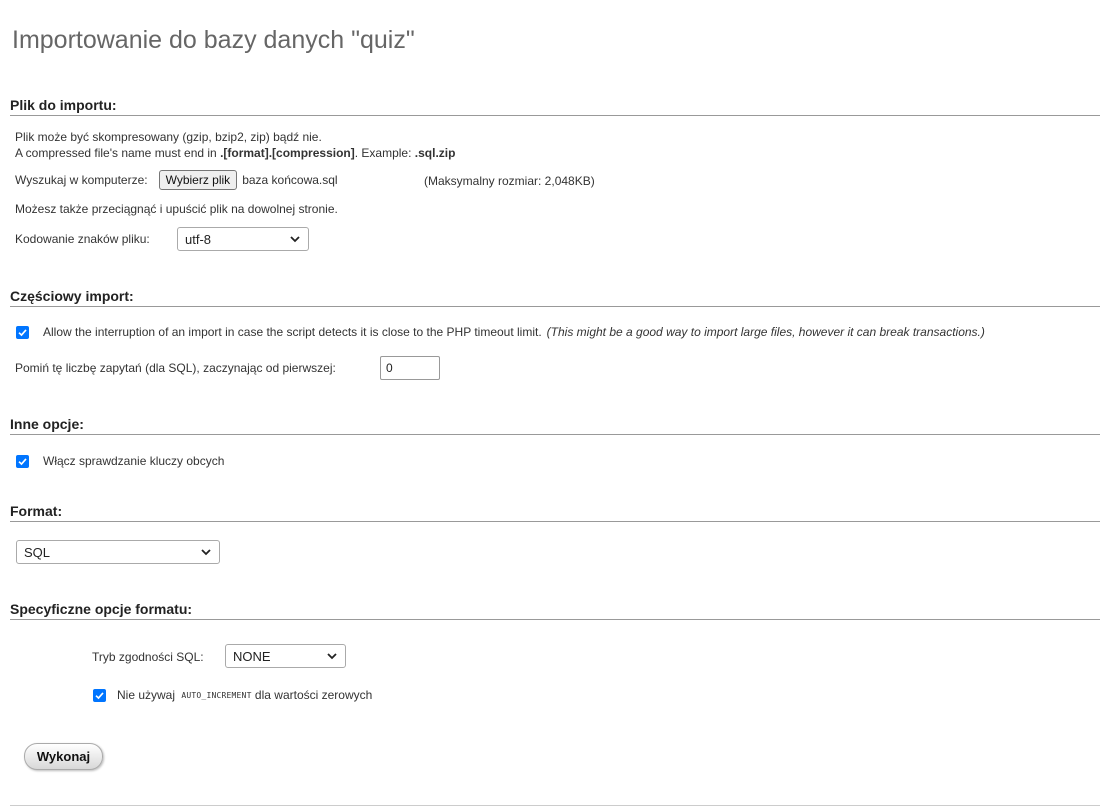  What do you see at coordinates (118, 153) in the screenshot?
I see `filename-note-prefix: A compressed file's name must end in` at bounding box center [118, 153].